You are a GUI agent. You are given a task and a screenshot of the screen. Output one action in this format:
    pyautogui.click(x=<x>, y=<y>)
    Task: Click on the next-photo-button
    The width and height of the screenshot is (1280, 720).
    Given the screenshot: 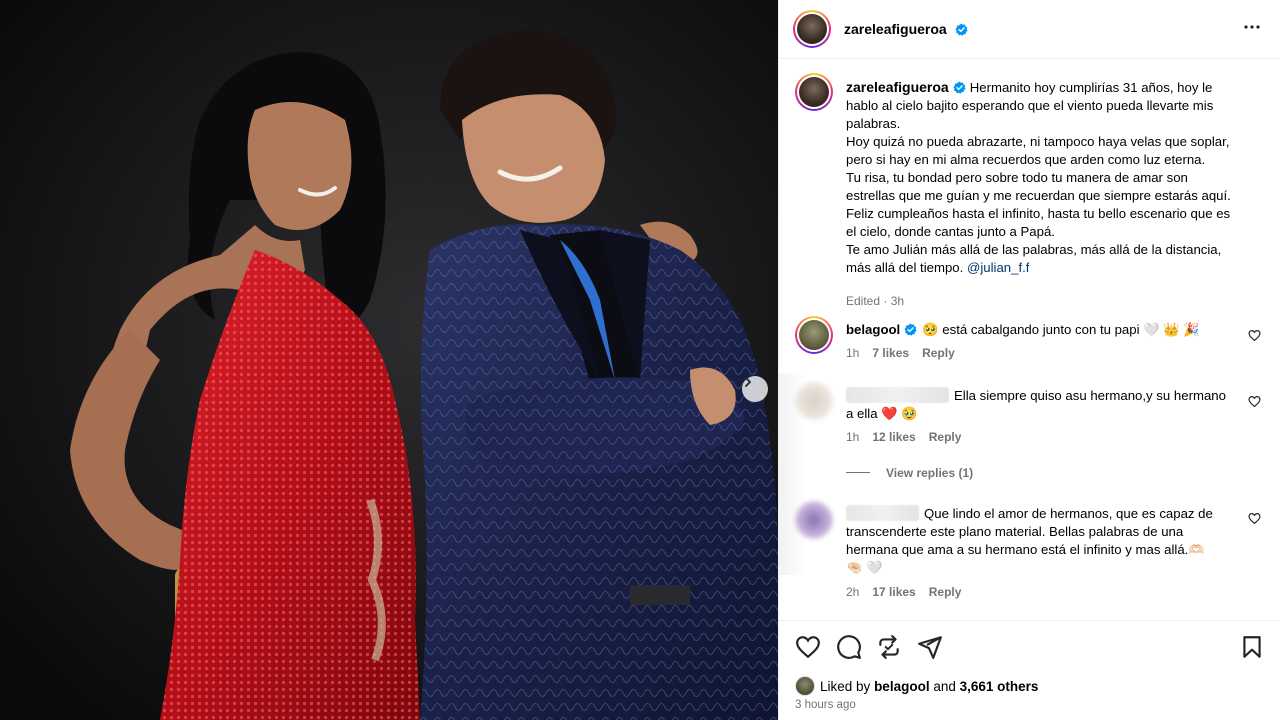 What is the action you would take?
    pyautogui.click(x=755, y=389)
    